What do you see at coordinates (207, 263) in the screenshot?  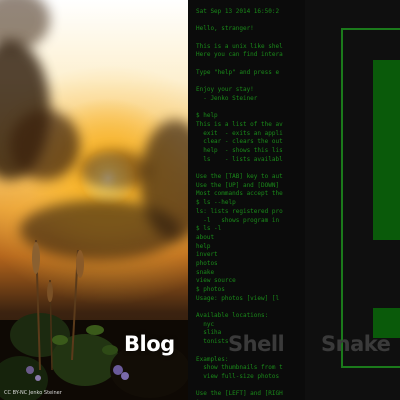 I see `terminal-line: photos` at bounding box center [207, 263].